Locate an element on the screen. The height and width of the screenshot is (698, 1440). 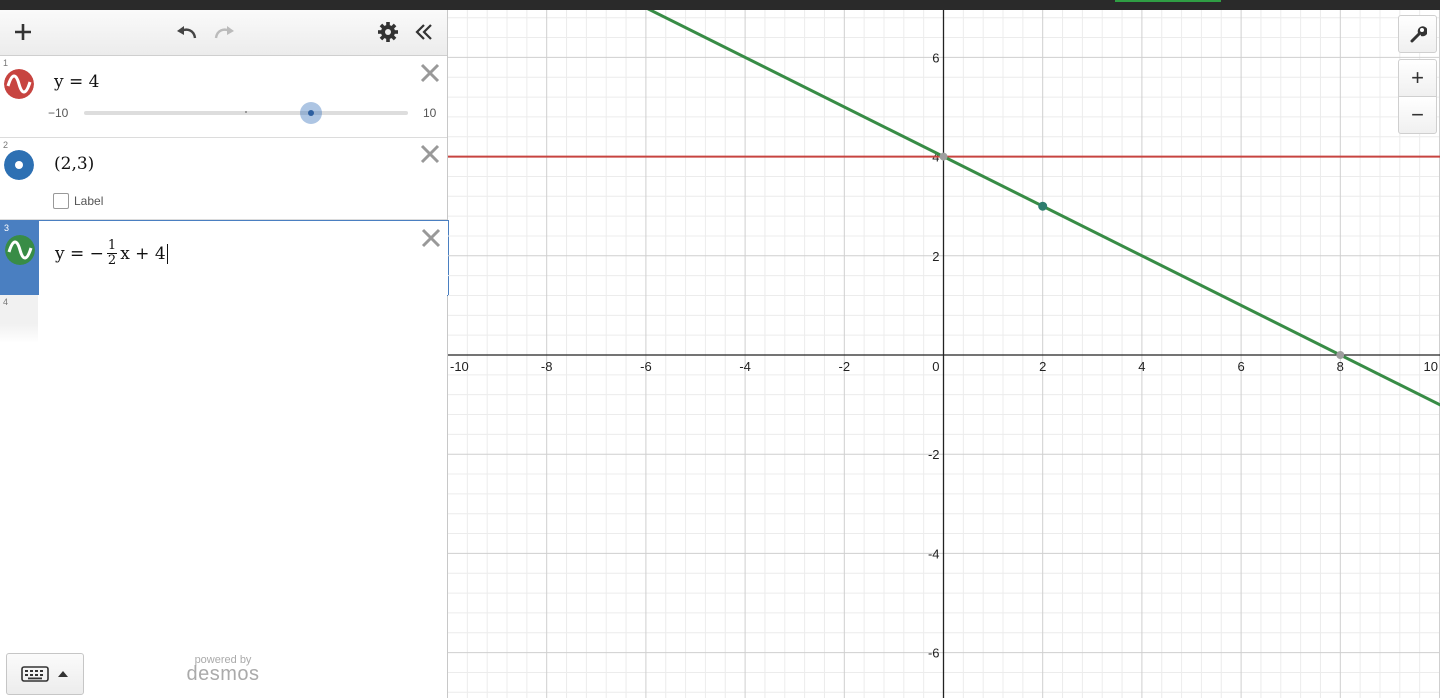
expression-rhs: x + 4 is located at coordinates (143, 253).